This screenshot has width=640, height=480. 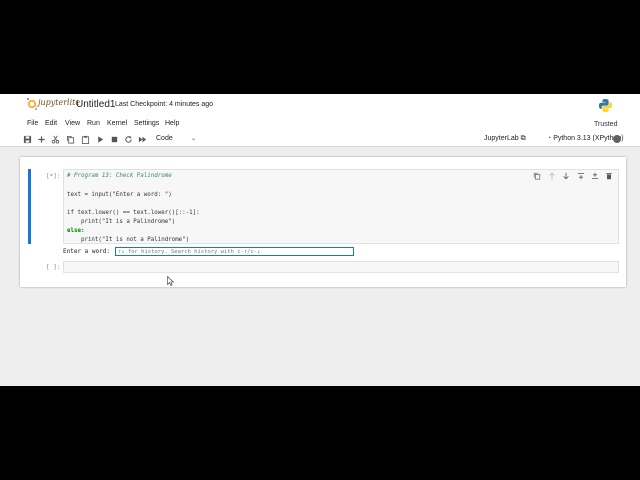 What do you see at coordinates (114, 139) in the screenshot?
I see `stop-icon` at bounding box center [114, 139].